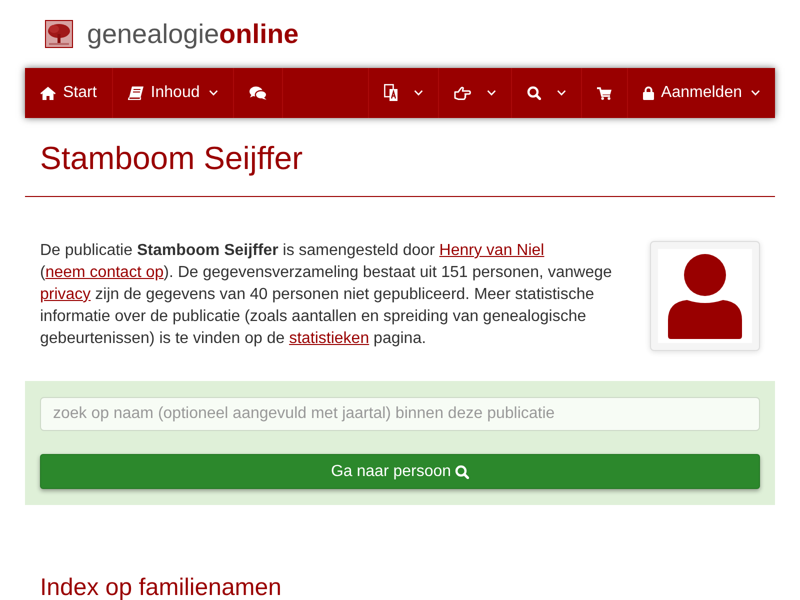  Describe the element at coordinates (391, 93) in the screenshot. I see `translate-icon` at that location.